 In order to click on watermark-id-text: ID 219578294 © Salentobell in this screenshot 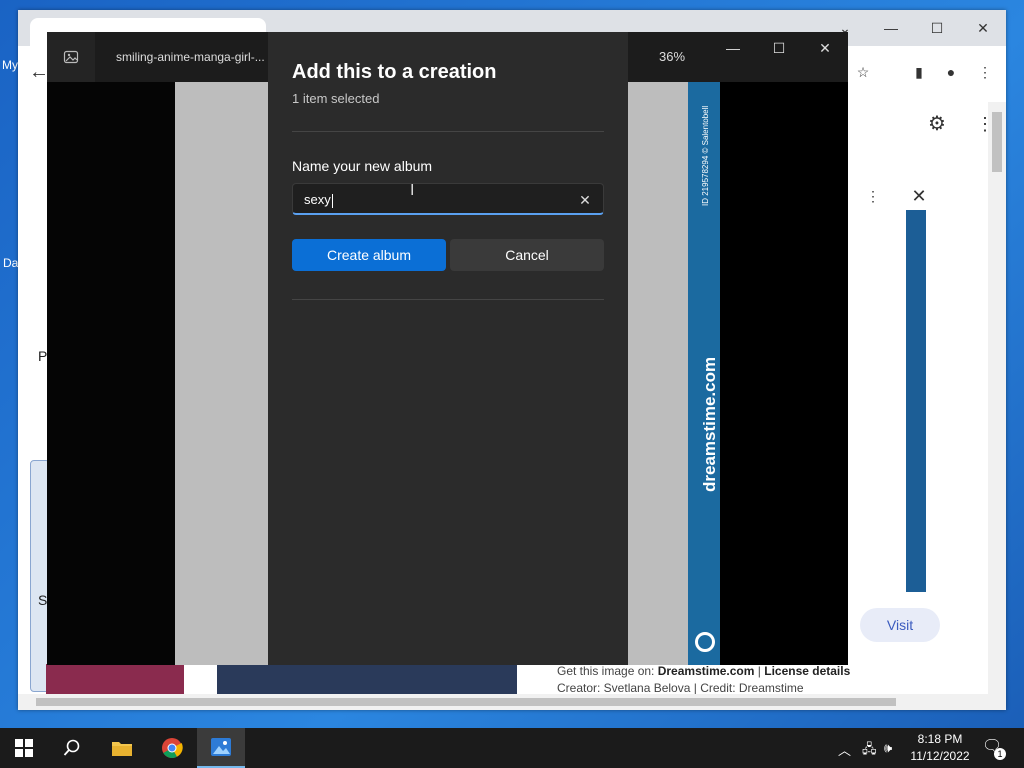, I will do `click(705, 155)`.